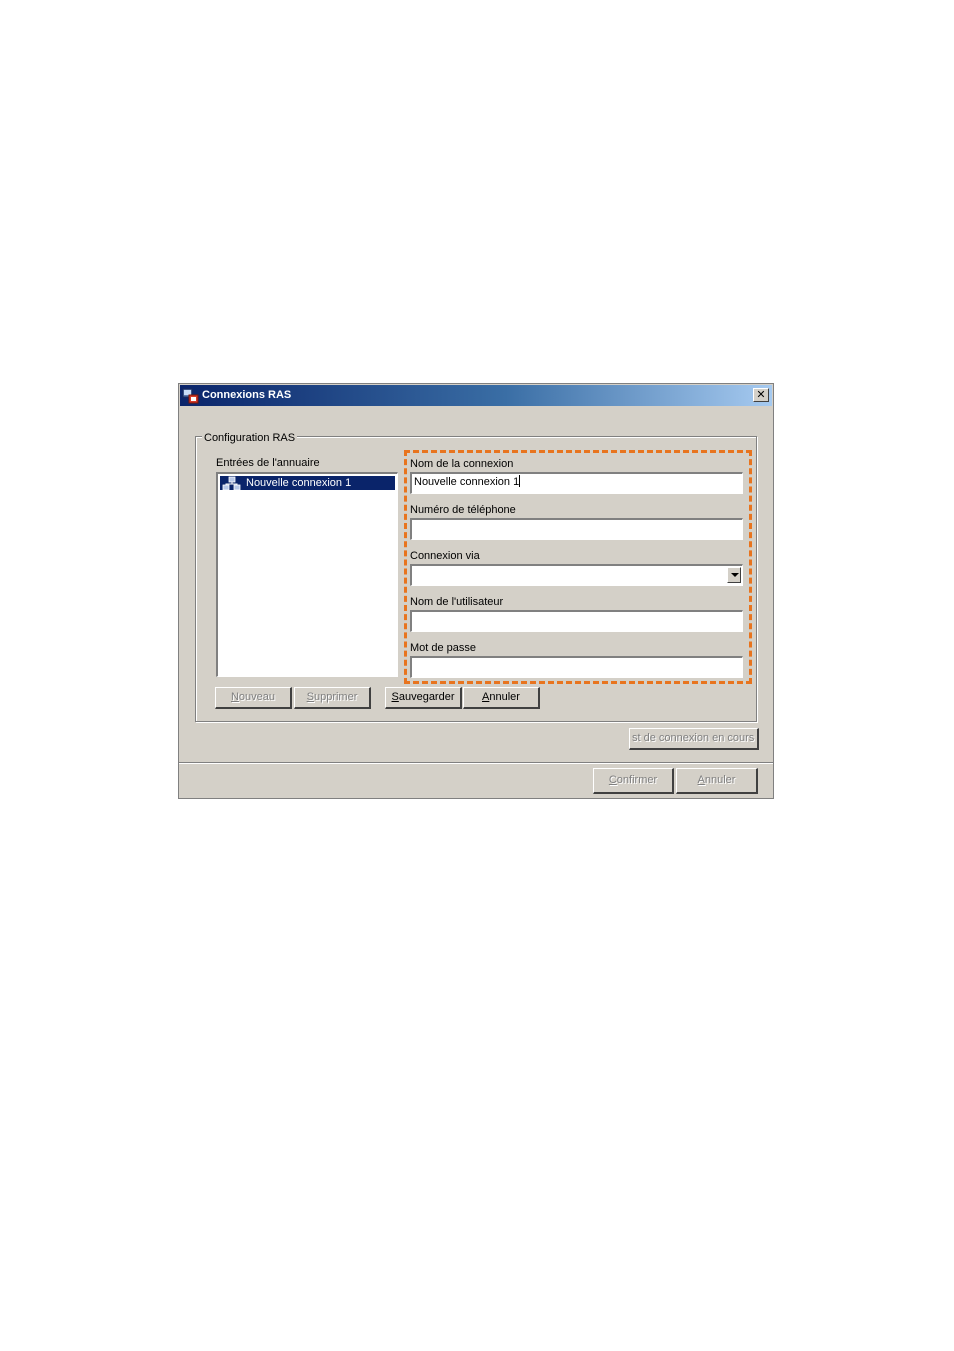  I want to click on cancel-dialog-button-label: nnuler, so click(720, 780).